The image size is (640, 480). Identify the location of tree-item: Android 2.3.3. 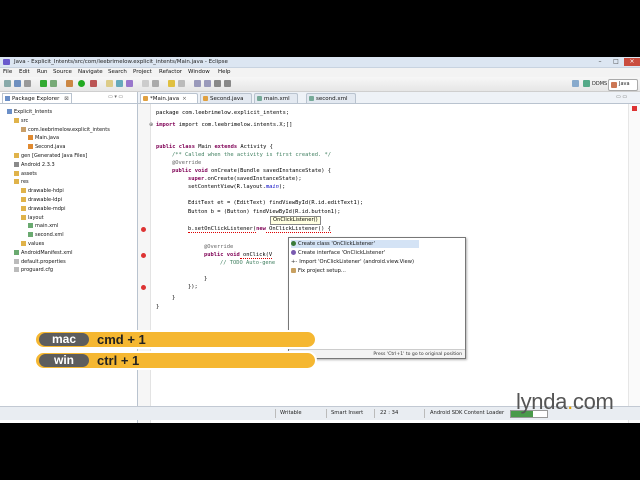
(34, 165).